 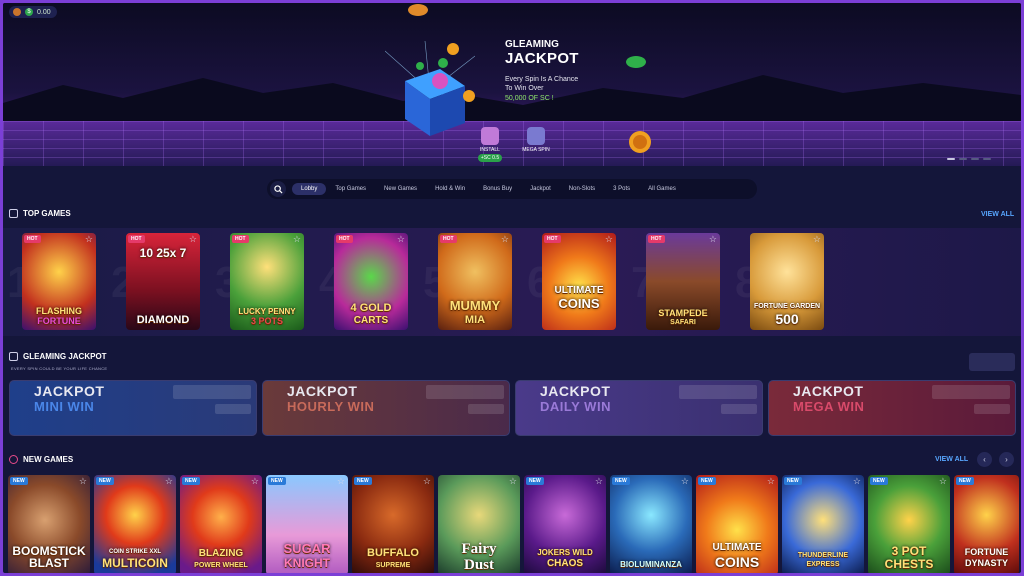 What do you see at coordinates (992, 362) in the screenshot?
I see `jackpot-placeholder` at bounding box center [992, 362].